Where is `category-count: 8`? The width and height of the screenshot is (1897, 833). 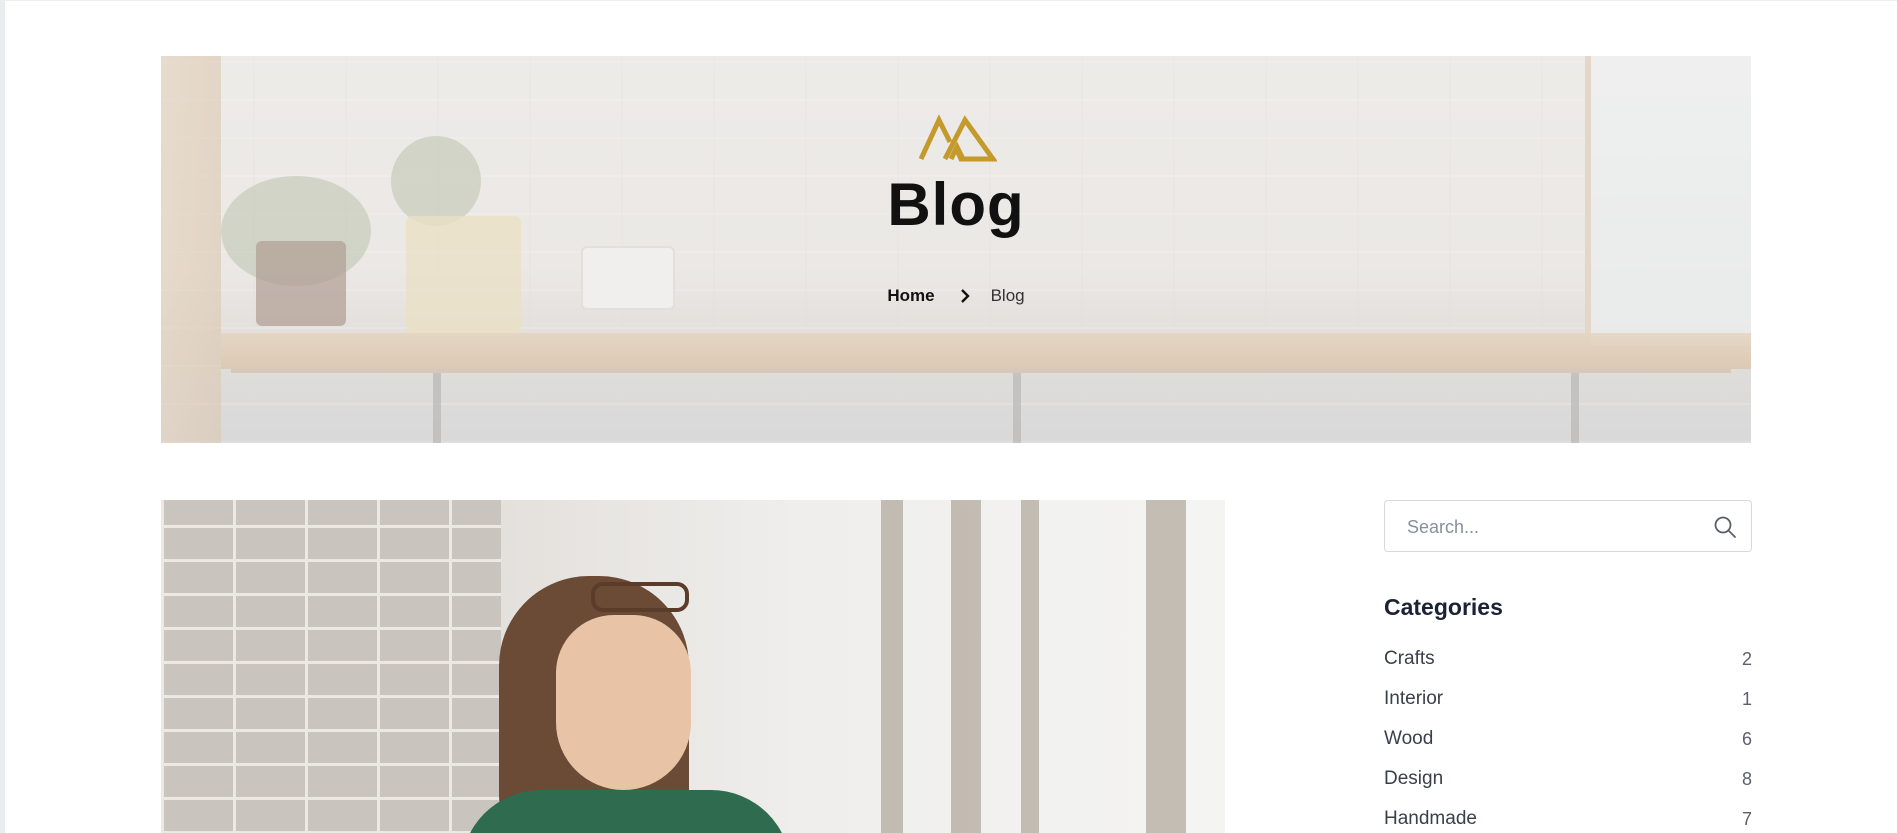
category-count: 8 is located at coordinates (1746, 778).